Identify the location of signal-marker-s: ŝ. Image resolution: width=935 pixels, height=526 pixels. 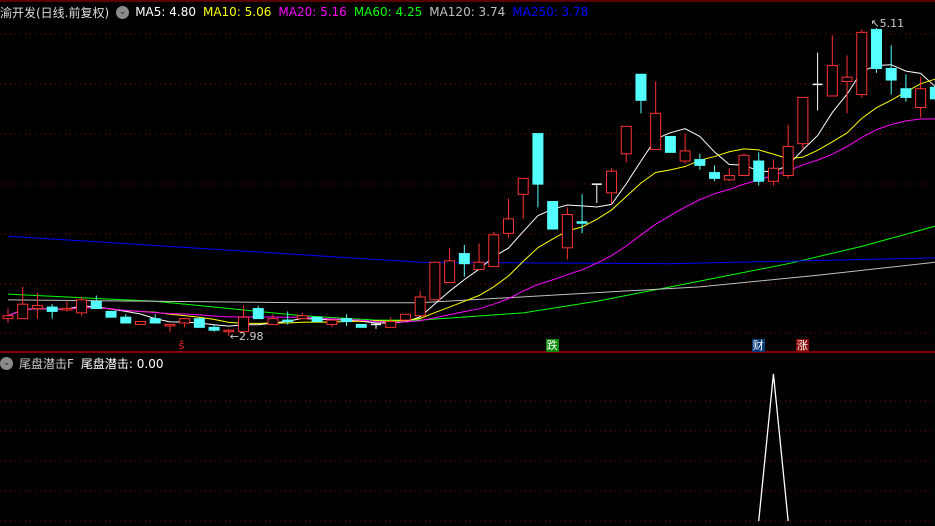
(181, 345).